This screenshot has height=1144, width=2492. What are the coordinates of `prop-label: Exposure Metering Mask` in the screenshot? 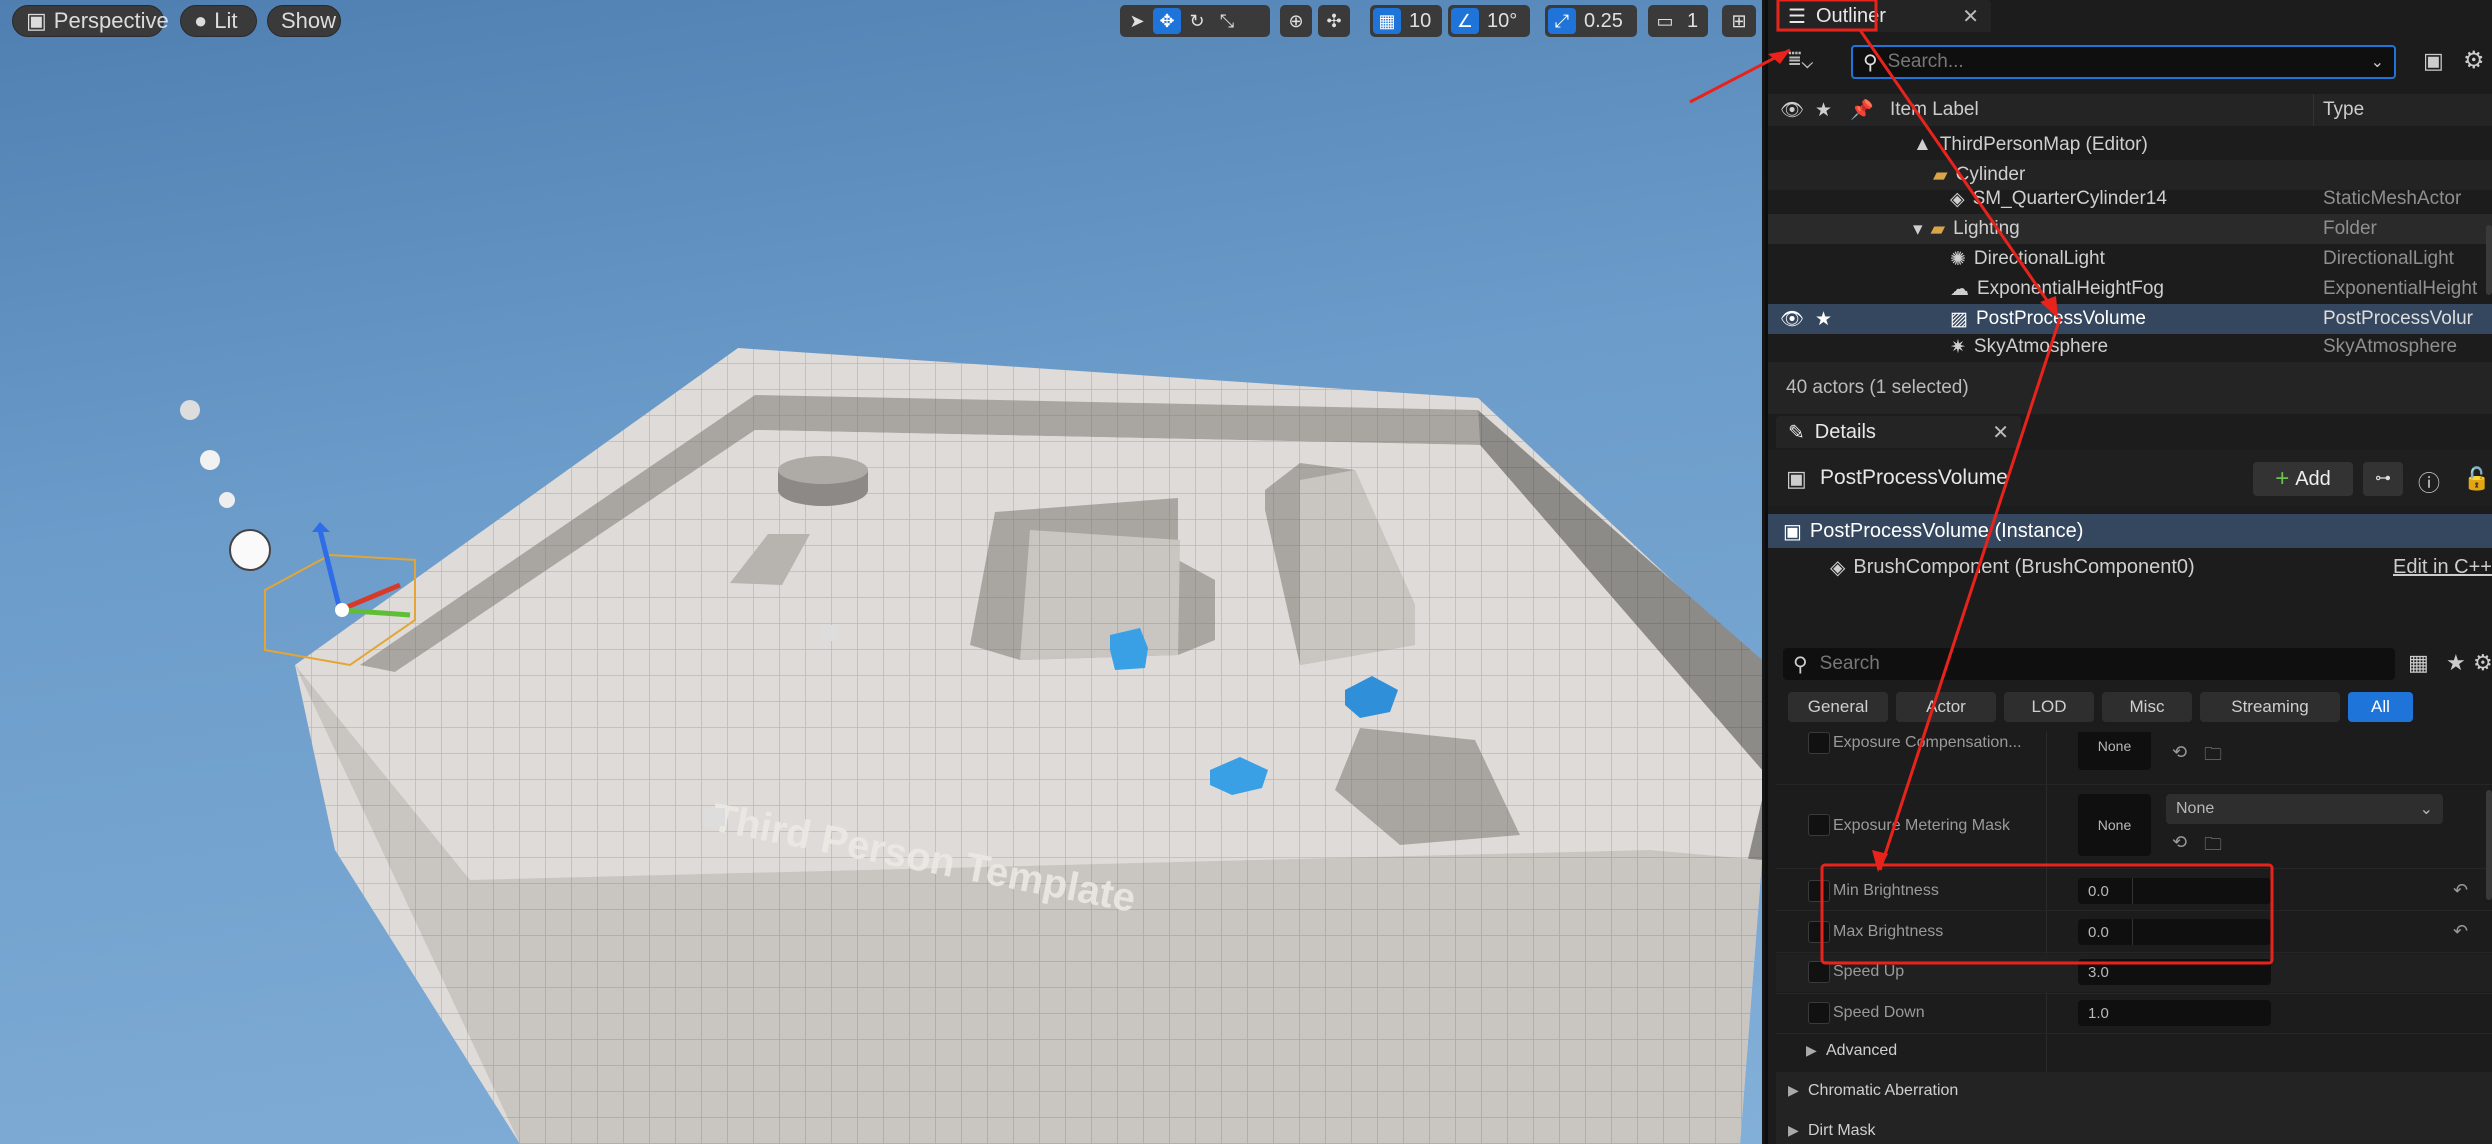 It's located at (1921, 825).